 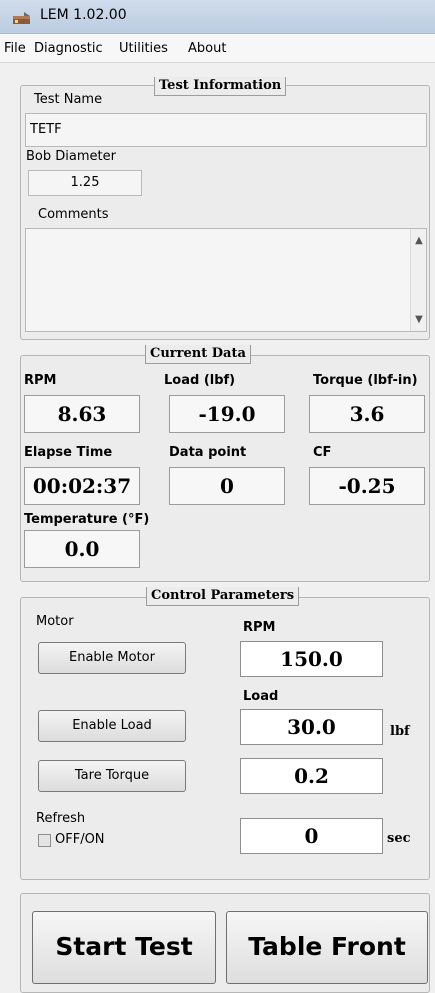 I want to click on window-title: LEM 1.02.00, so click(x=83, y=15).